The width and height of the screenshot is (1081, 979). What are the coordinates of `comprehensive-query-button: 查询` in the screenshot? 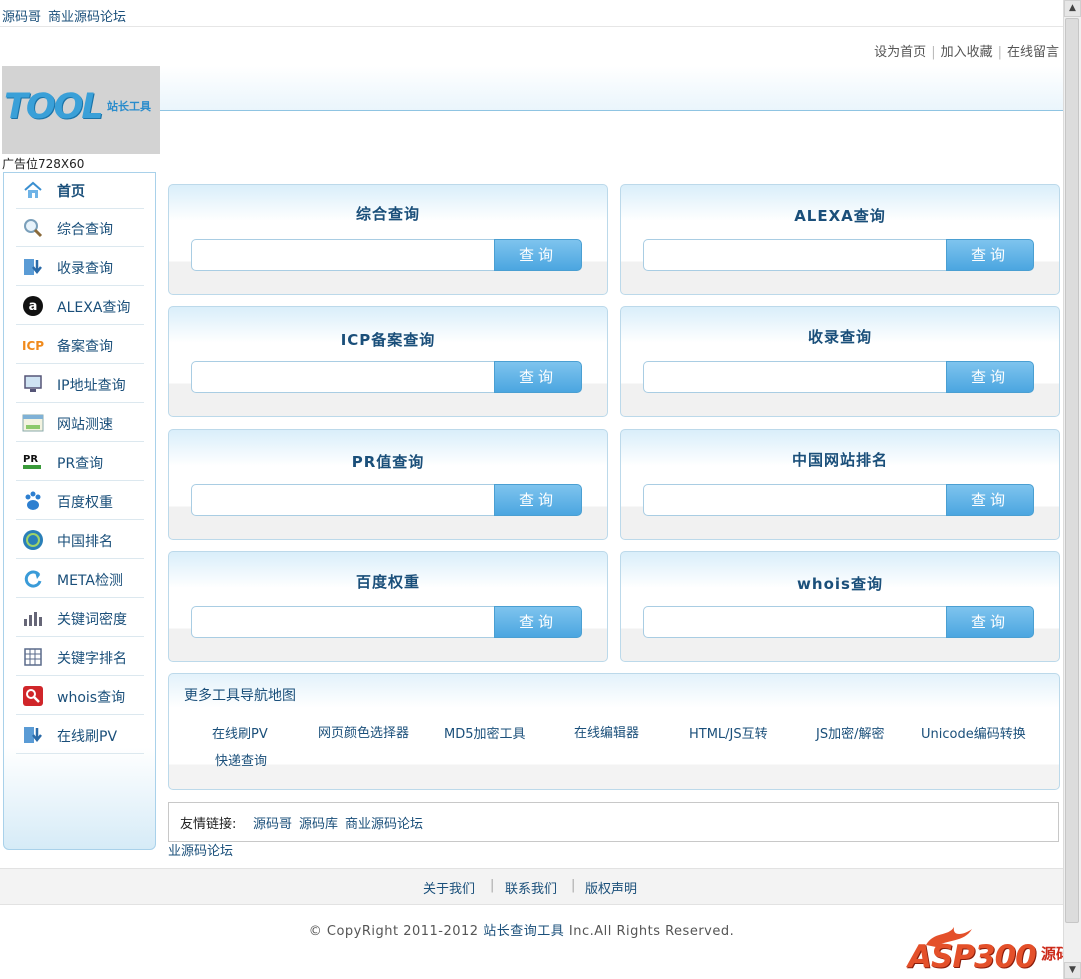 It's located at (538, 255).